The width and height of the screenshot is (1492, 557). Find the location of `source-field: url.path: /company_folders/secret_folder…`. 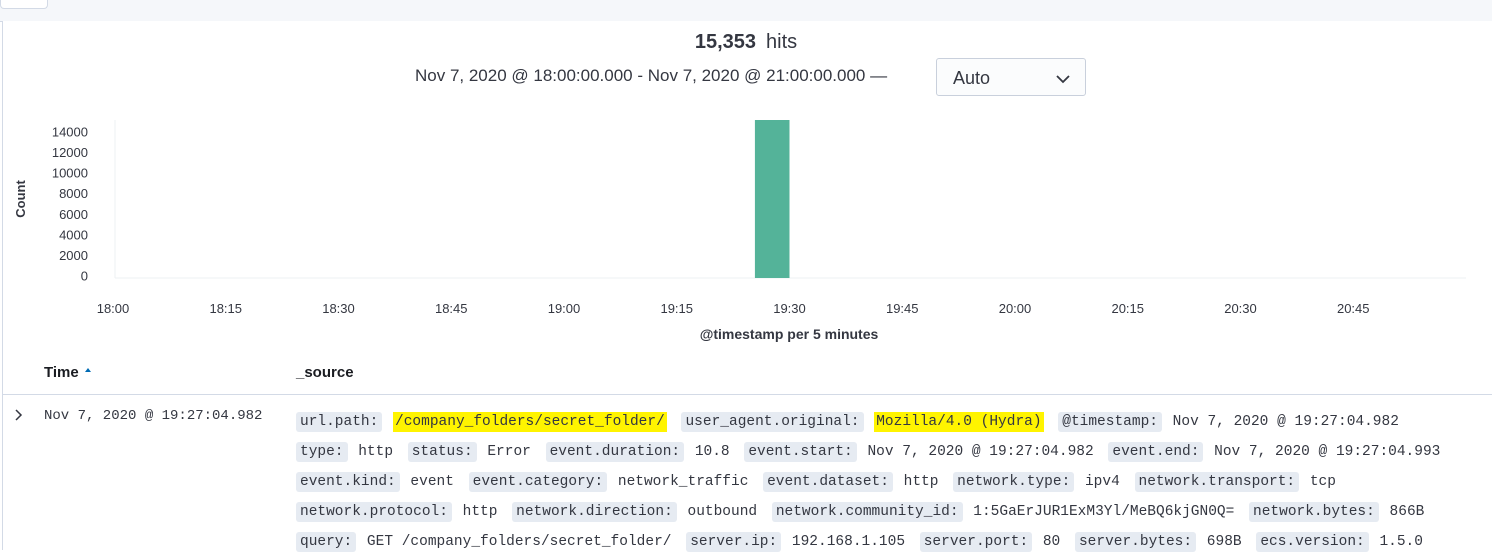

source-field: url.path: /company_folders/secret_folder… is located at coordinates (483, 422).